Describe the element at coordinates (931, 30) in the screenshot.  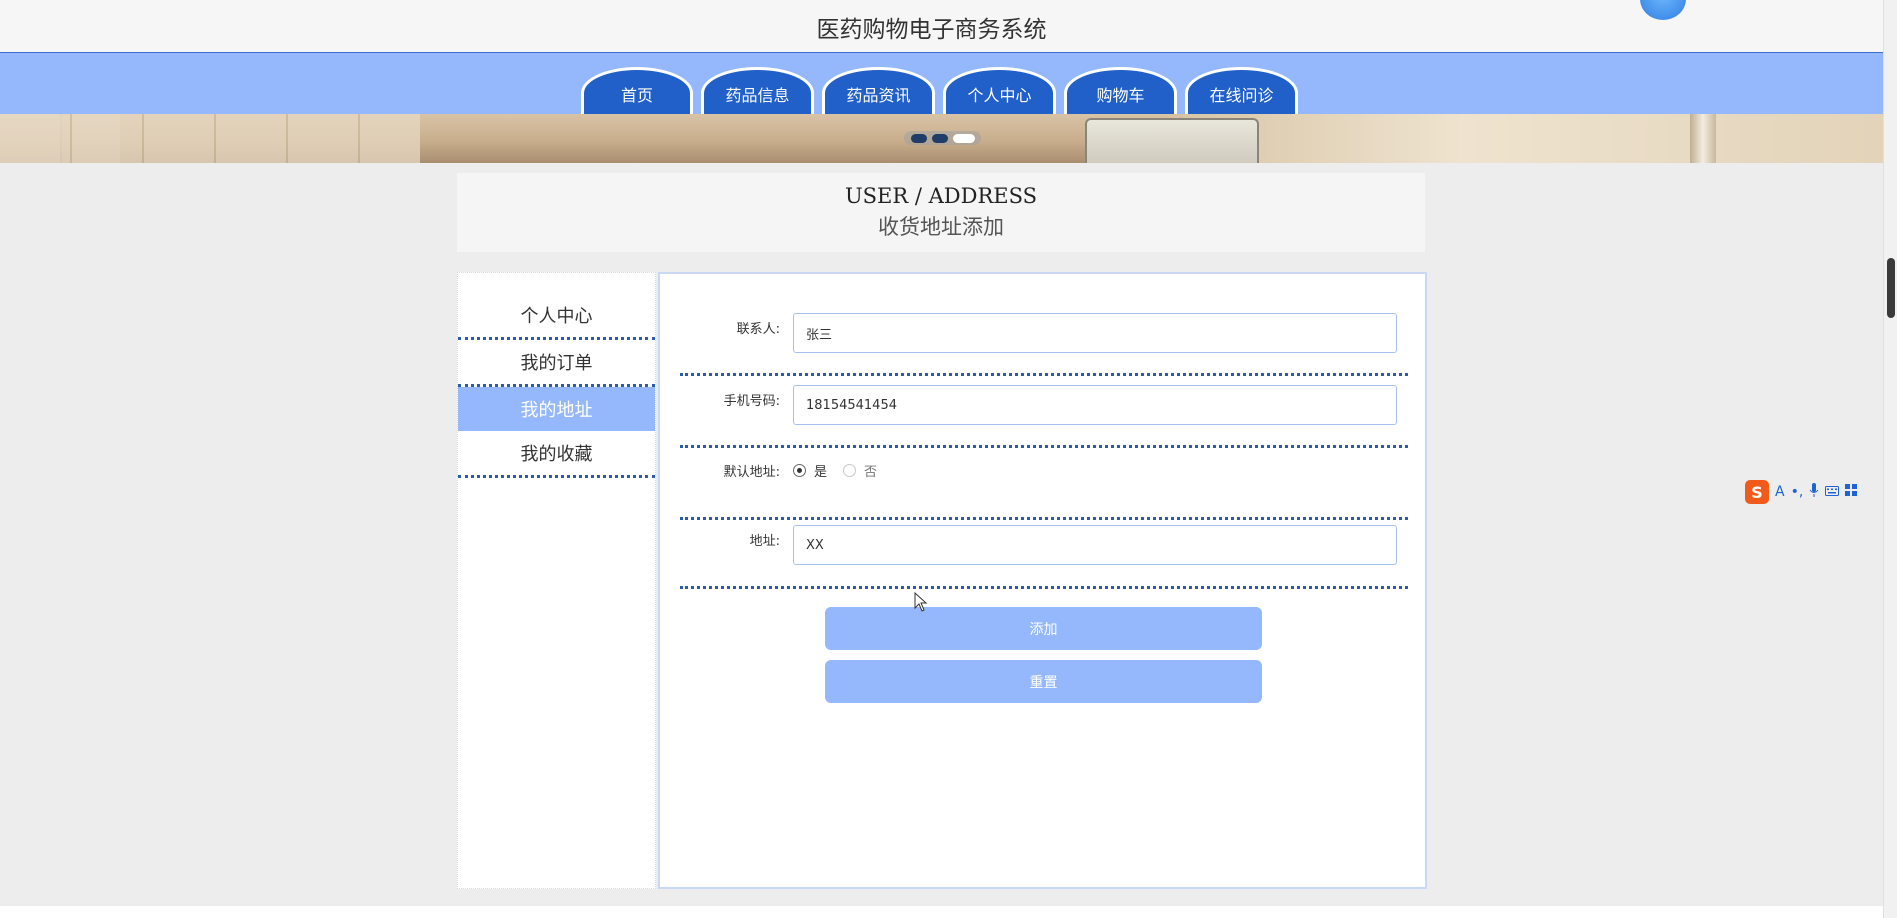
I see `site-title: 医药购物电子商务系统` at that location.